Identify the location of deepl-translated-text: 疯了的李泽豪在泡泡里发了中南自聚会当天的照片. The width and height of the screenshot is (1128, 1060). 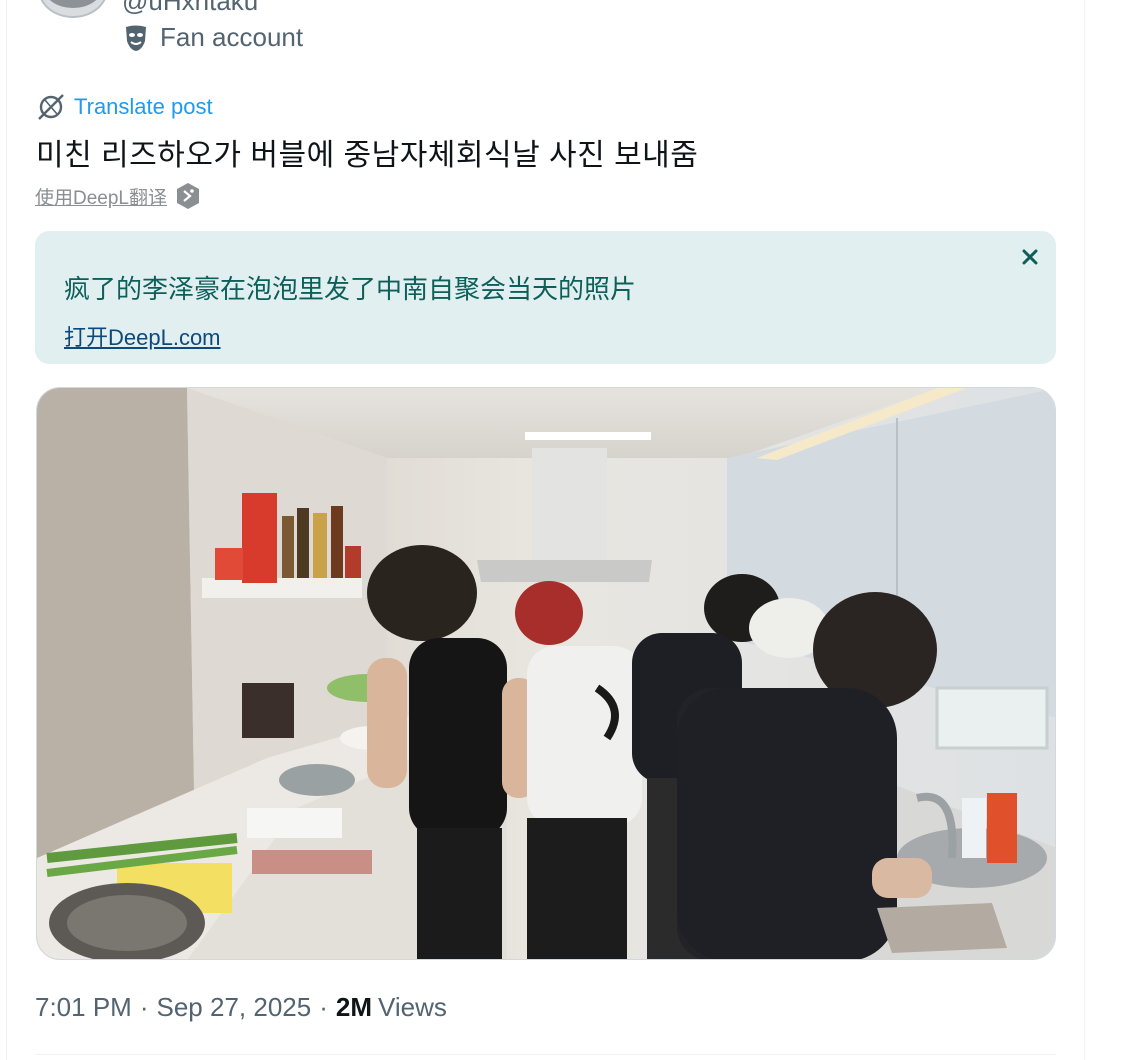
(350, 289).